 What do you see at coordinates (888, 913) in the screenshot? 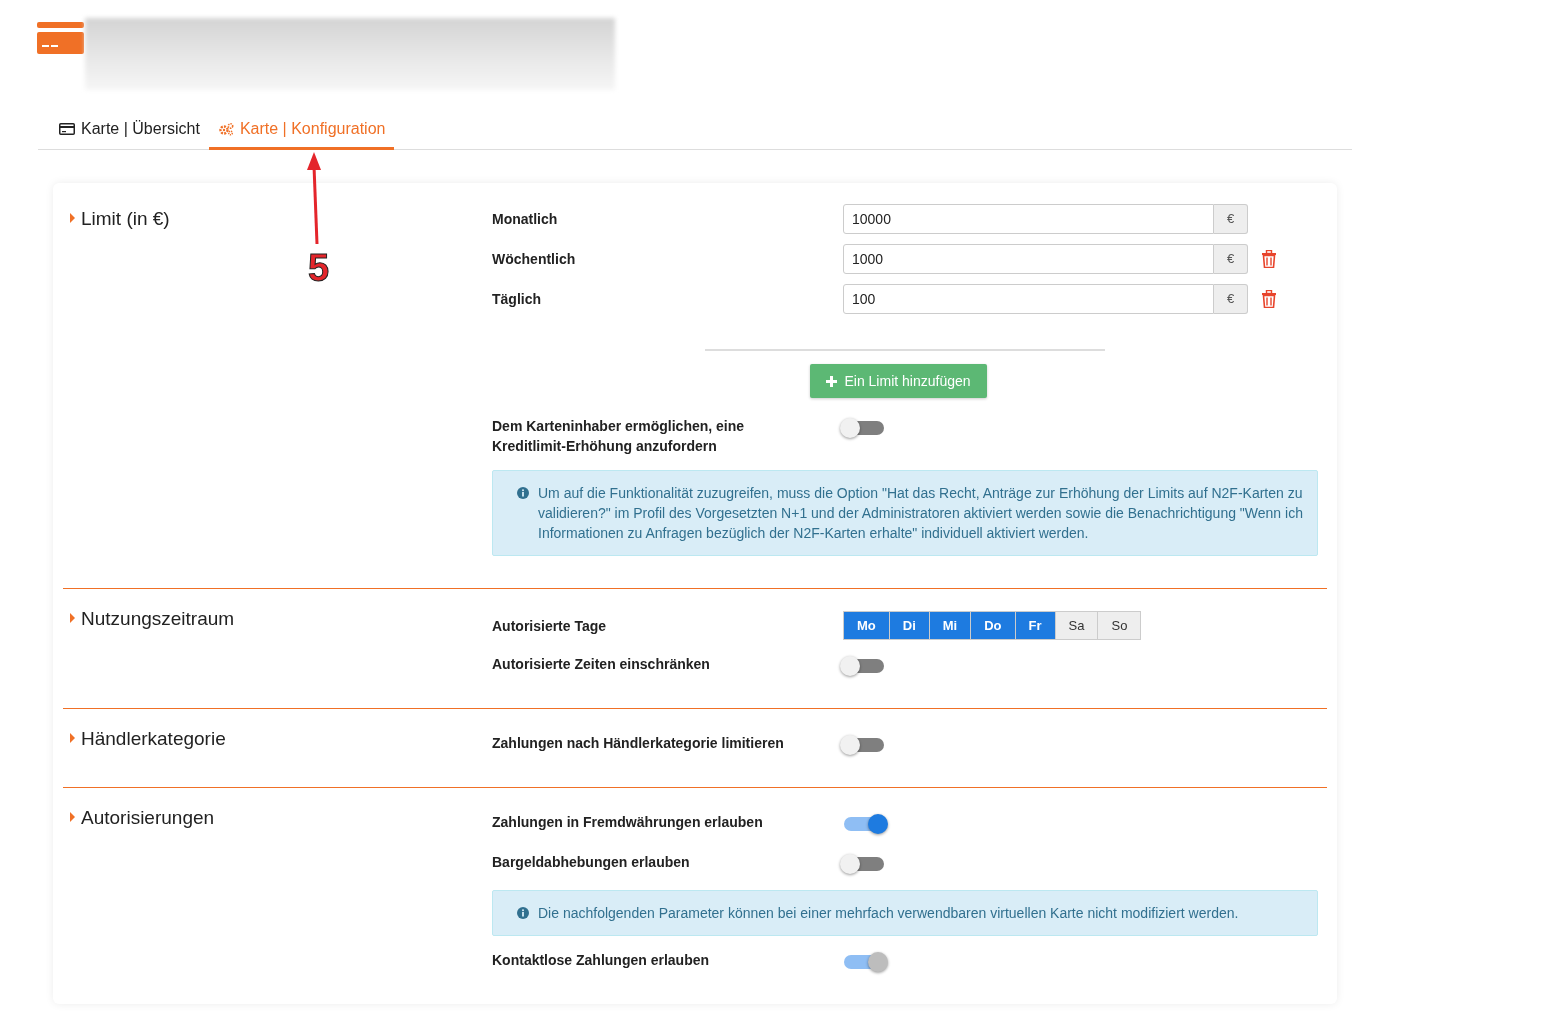
I see `info-text: Die nachfolgenden Parameter können bei einer mehrfach verwendbaren virtuellen Karte nicht modifiziert werden.` at bounding box center [888, 913].